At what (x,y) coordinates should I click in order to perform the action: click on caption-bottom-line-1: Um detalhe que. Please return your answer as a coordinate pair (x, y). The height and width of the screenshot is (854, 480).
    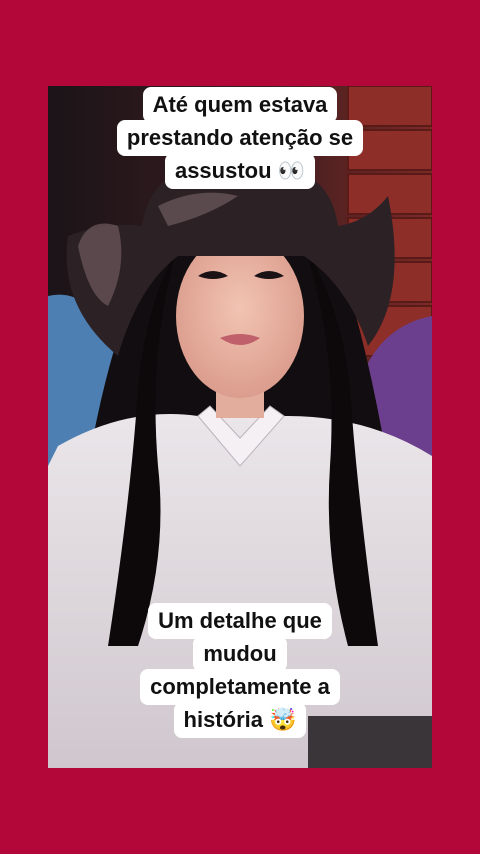
    Looking at the image, I should click on (240, 621).